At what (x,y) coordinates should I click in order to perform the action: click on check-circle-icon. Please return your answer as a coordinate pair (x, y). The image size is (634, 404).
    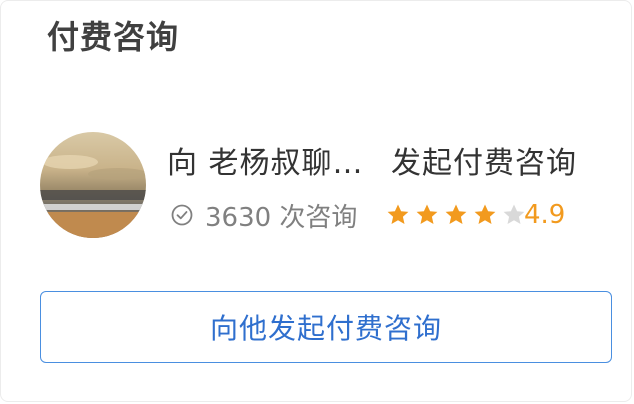
    Looking at the image, I should click on (182, 215).